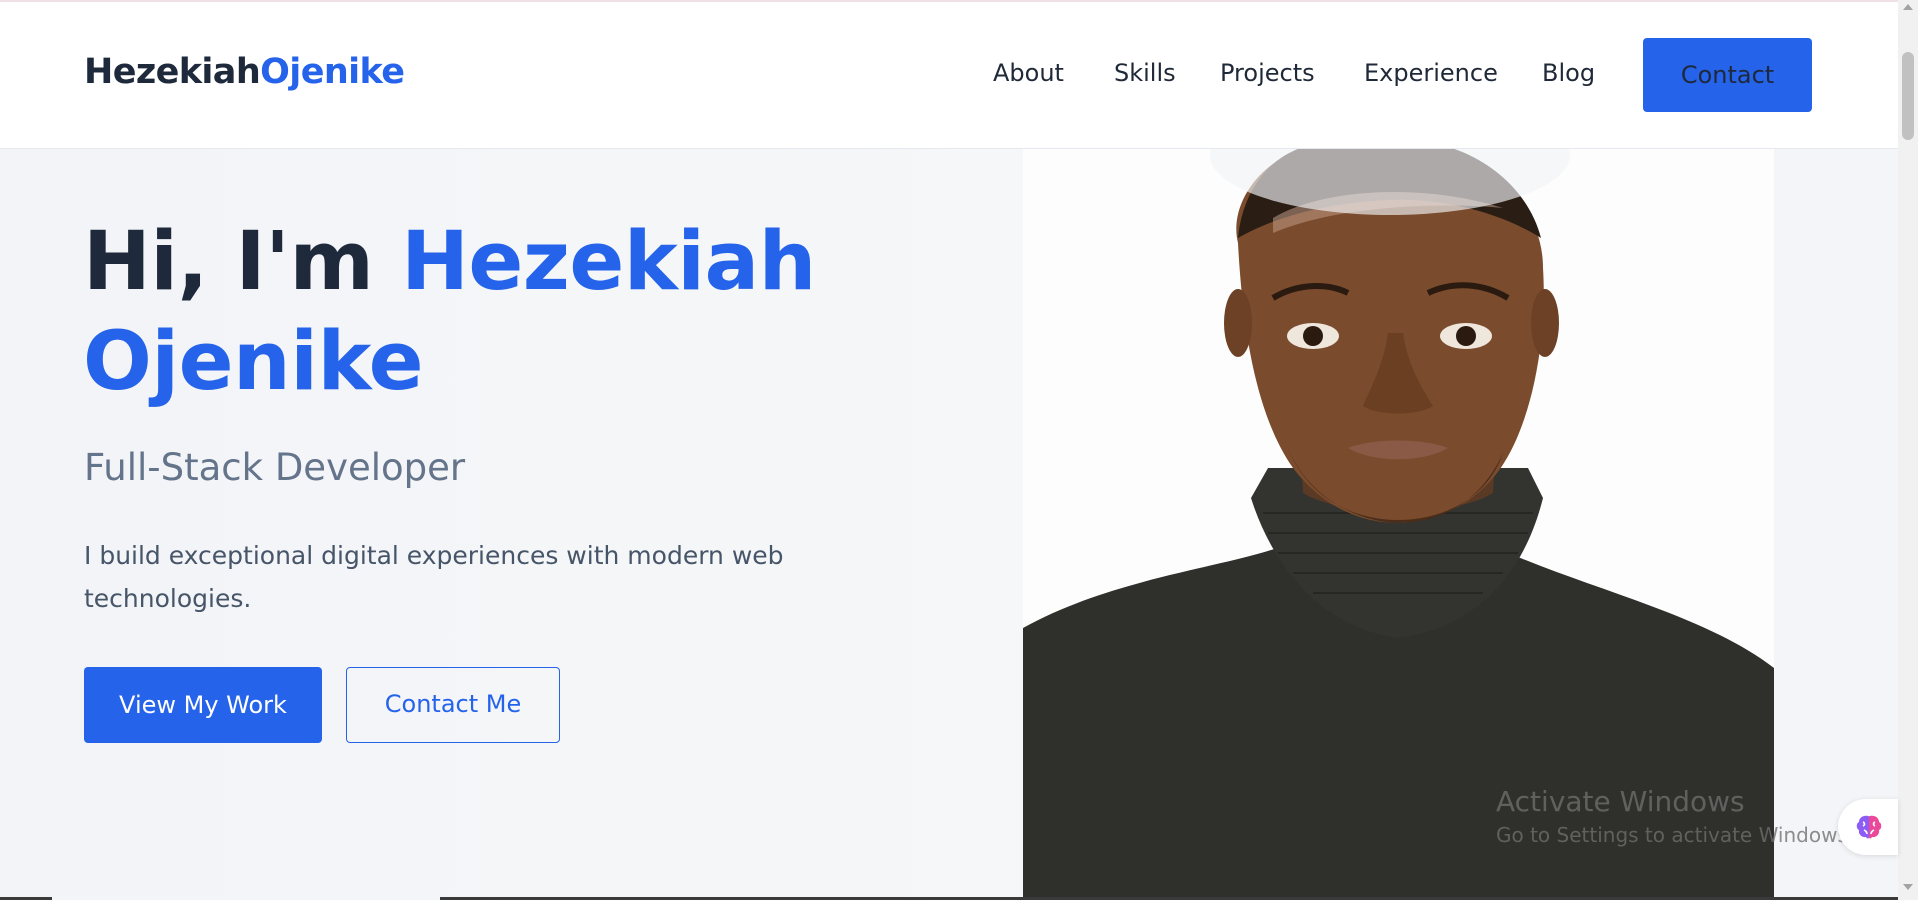 Image resolution: width=1918 pixels, height=900 pixels. Describe the element at coordinates (1267, 73) in the screenshot. I see `nav-link-projects: Projects` at that location.